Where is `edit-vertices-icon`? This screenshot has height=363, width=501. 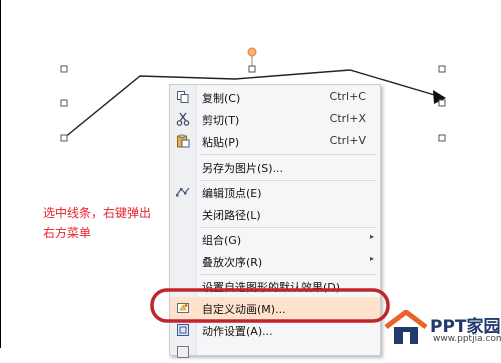 edit-vertices-icon is located at coordinates (183, 192).